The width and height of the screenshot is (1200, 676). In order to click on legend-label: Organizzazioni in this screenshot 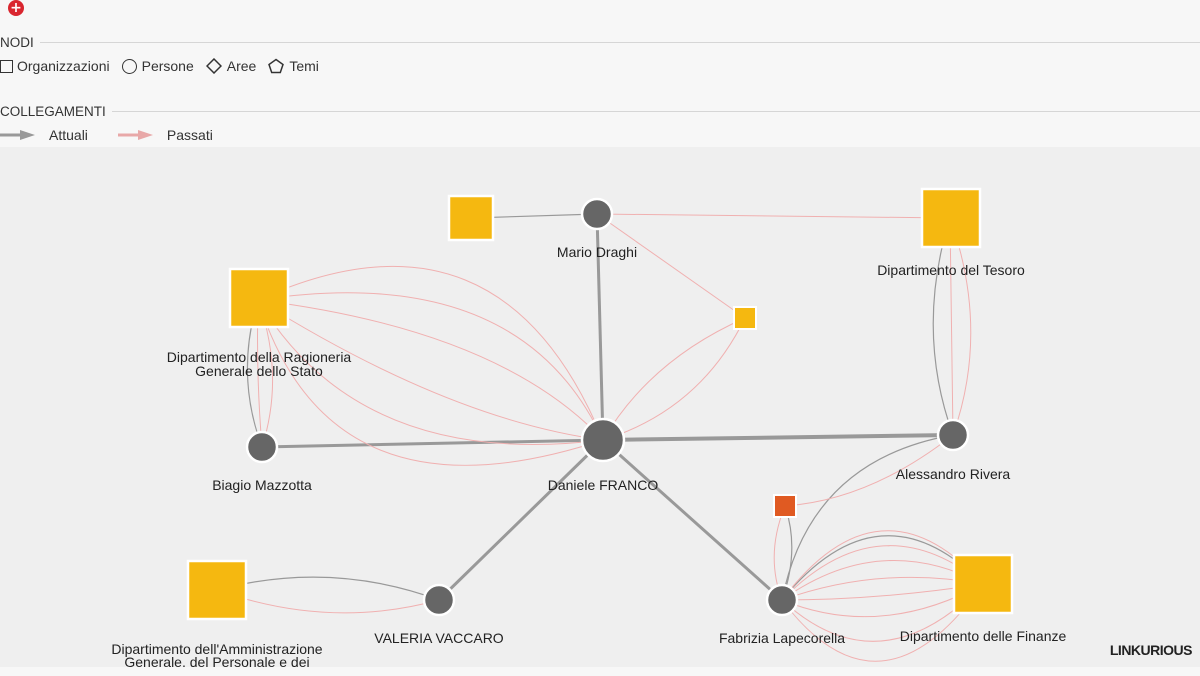, I will do `click(63, 66)`.